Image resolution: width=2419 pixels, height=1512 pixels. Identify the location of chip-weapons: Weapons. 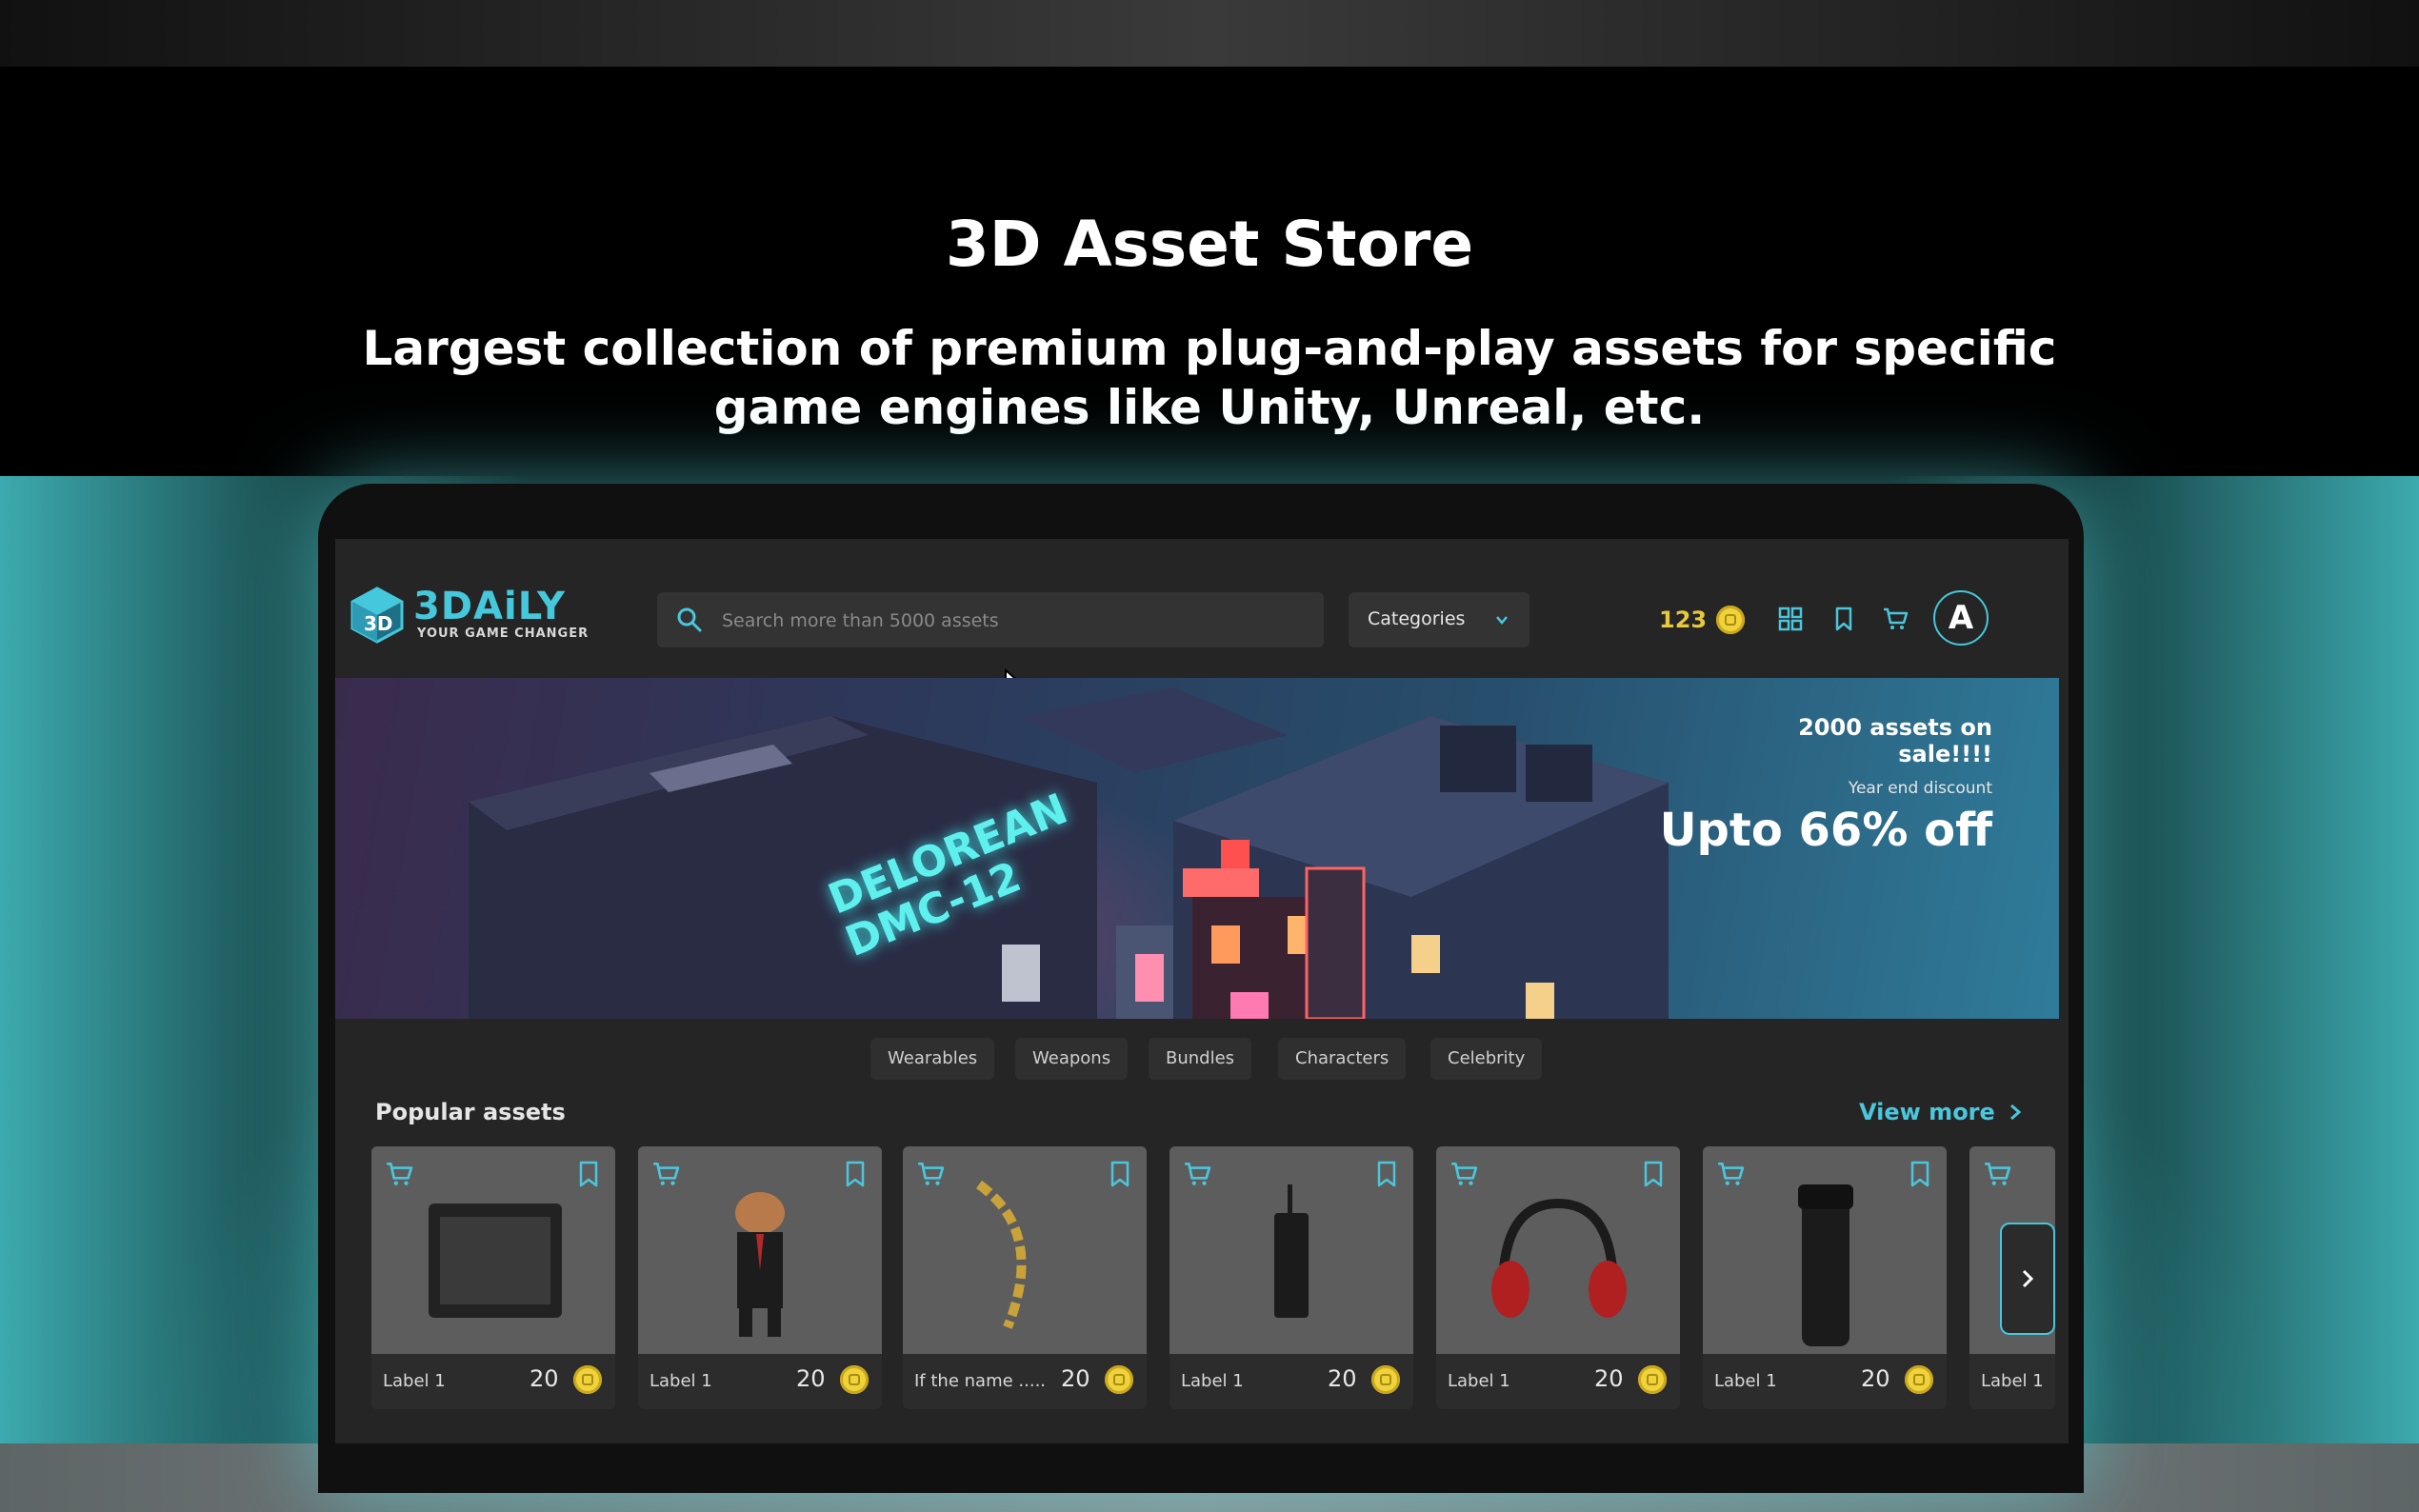
(1072, 1059).